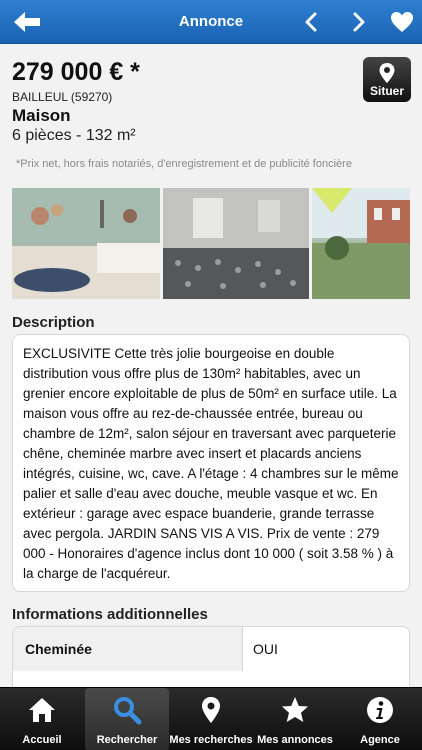  I want to click on tab-label: Agence, so click(380, 740).